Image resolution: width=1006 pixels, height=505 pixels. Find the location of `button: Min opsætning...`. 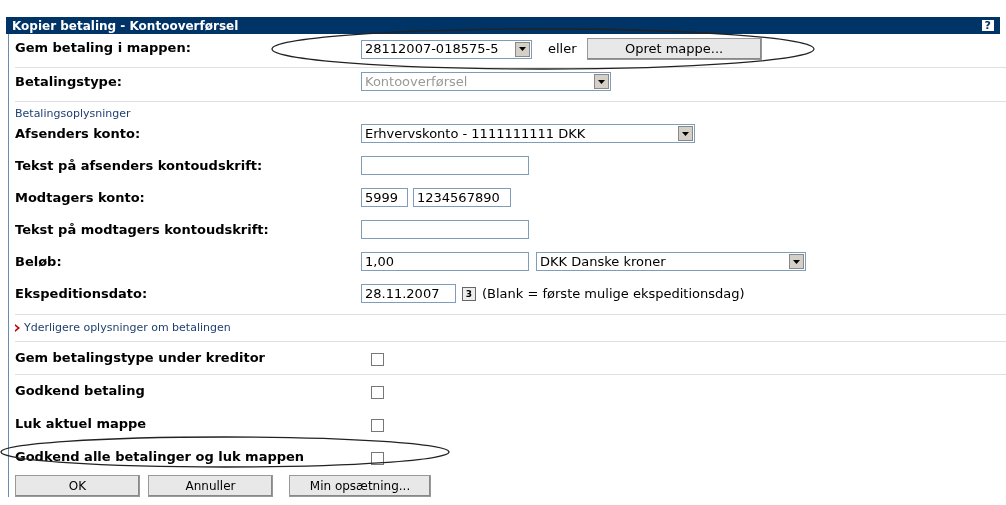

button: Min opsætning... is located at coordinates (360, 486).